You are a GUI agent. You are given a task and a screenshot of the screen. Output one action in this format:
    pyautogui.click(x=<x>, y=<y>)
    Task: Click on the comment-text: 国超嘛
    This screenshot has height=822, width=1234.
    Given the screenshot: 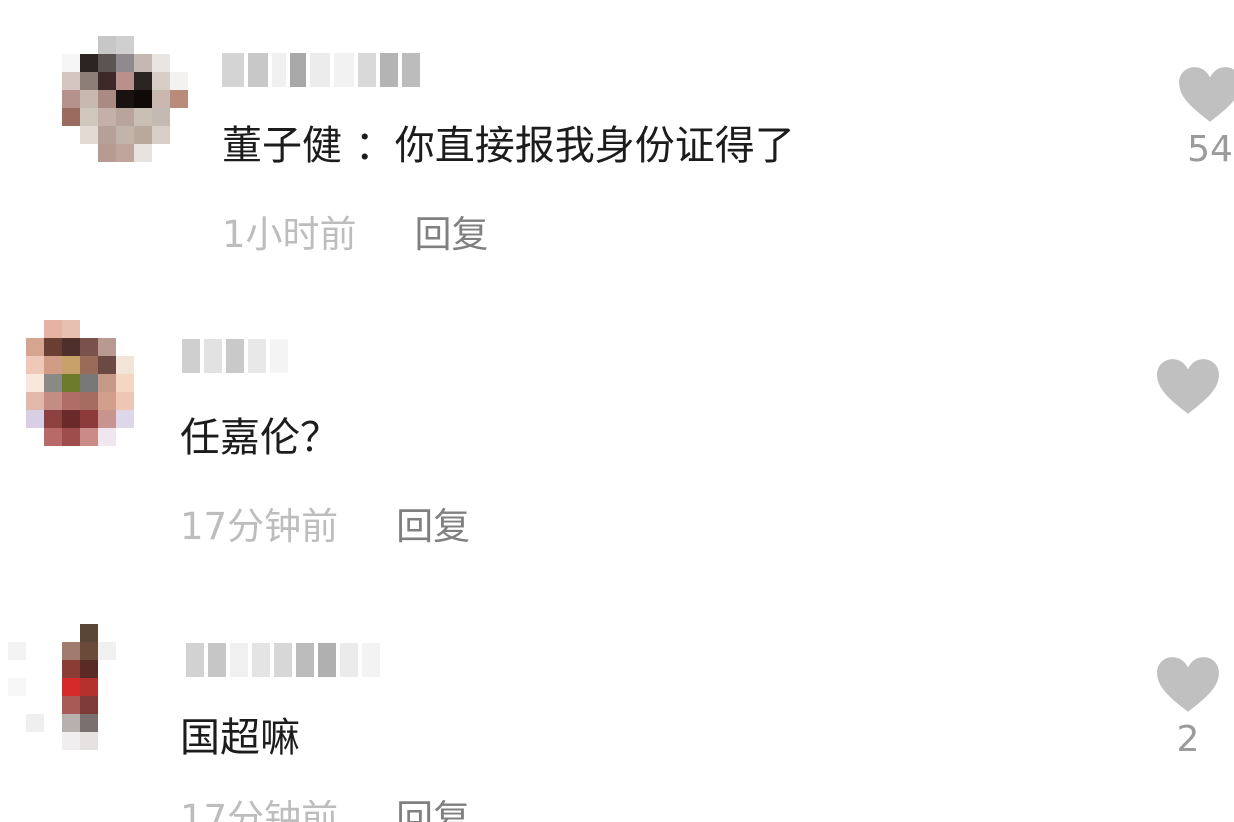 What is the action you would take?
    pyautogui.click(x=240, y=738)
    